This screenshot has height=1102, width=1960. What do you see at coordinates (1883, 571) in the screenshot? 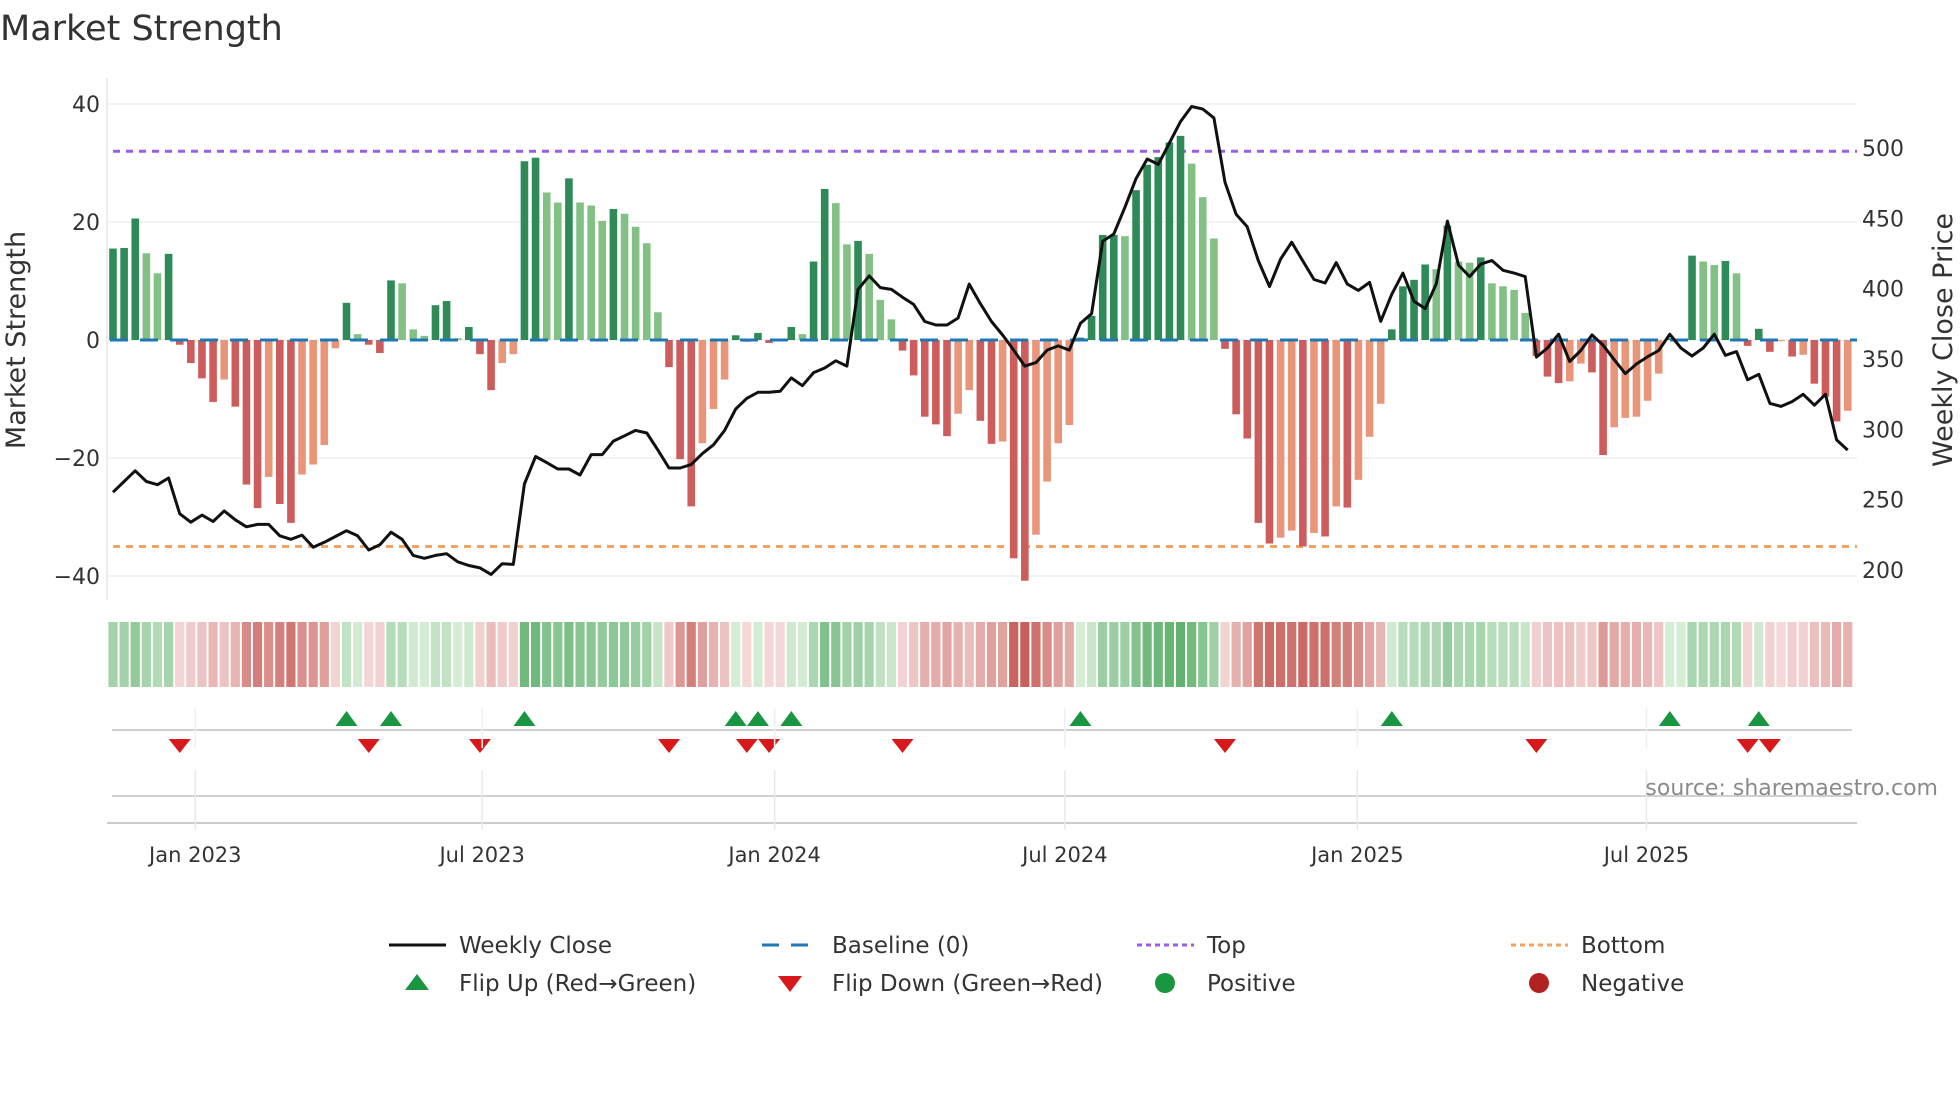
I see `y2-tick-label: 200` at bounding box center [1883, 571].